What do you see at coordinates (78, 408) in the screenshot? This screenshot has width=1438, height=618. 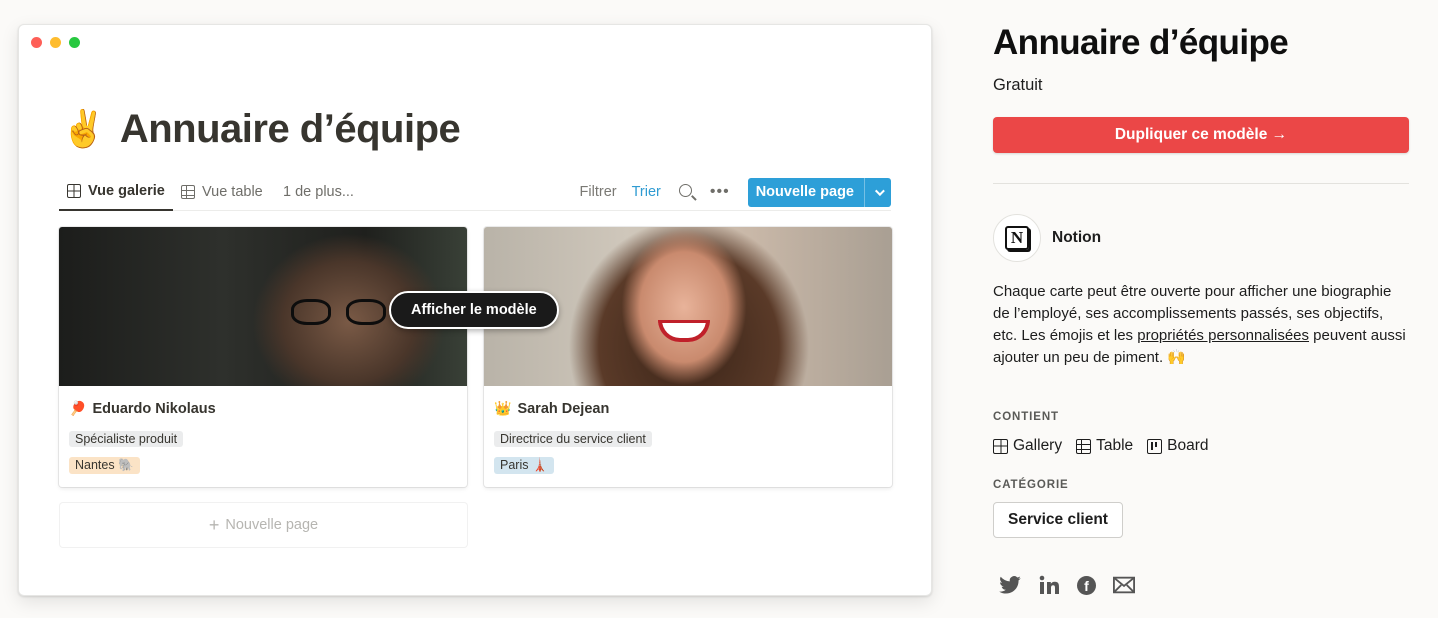 I see `card-emoji-icon: 🏓` at bounding box center [78, 408].